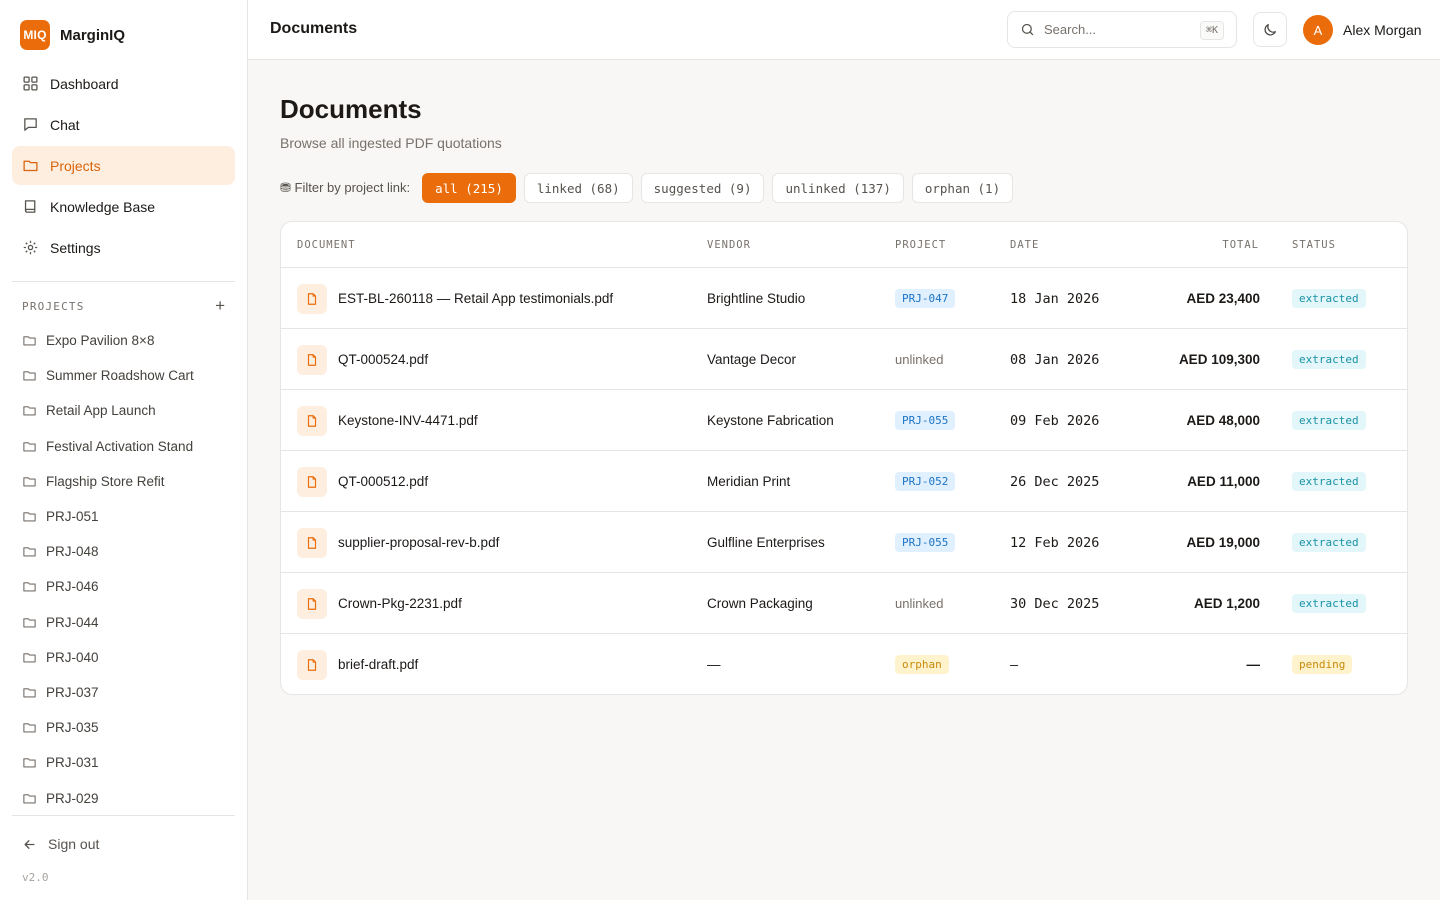 The width and height of the screenshot is (1440, 900). Describe the element at coordinates (408, 420) in the screenshot. I see `document-name: Keystone-INV-4471.pdf` at that location.